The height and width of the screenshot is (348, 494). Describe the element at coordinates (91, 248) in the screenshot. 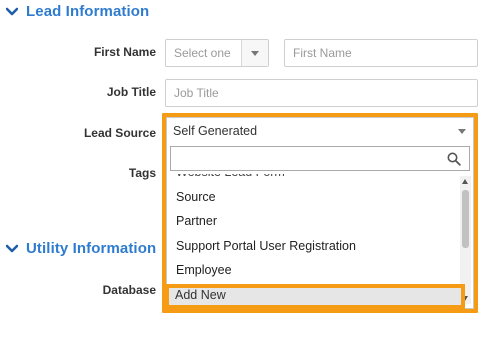

I see `section-title: Utility Information` at that location.